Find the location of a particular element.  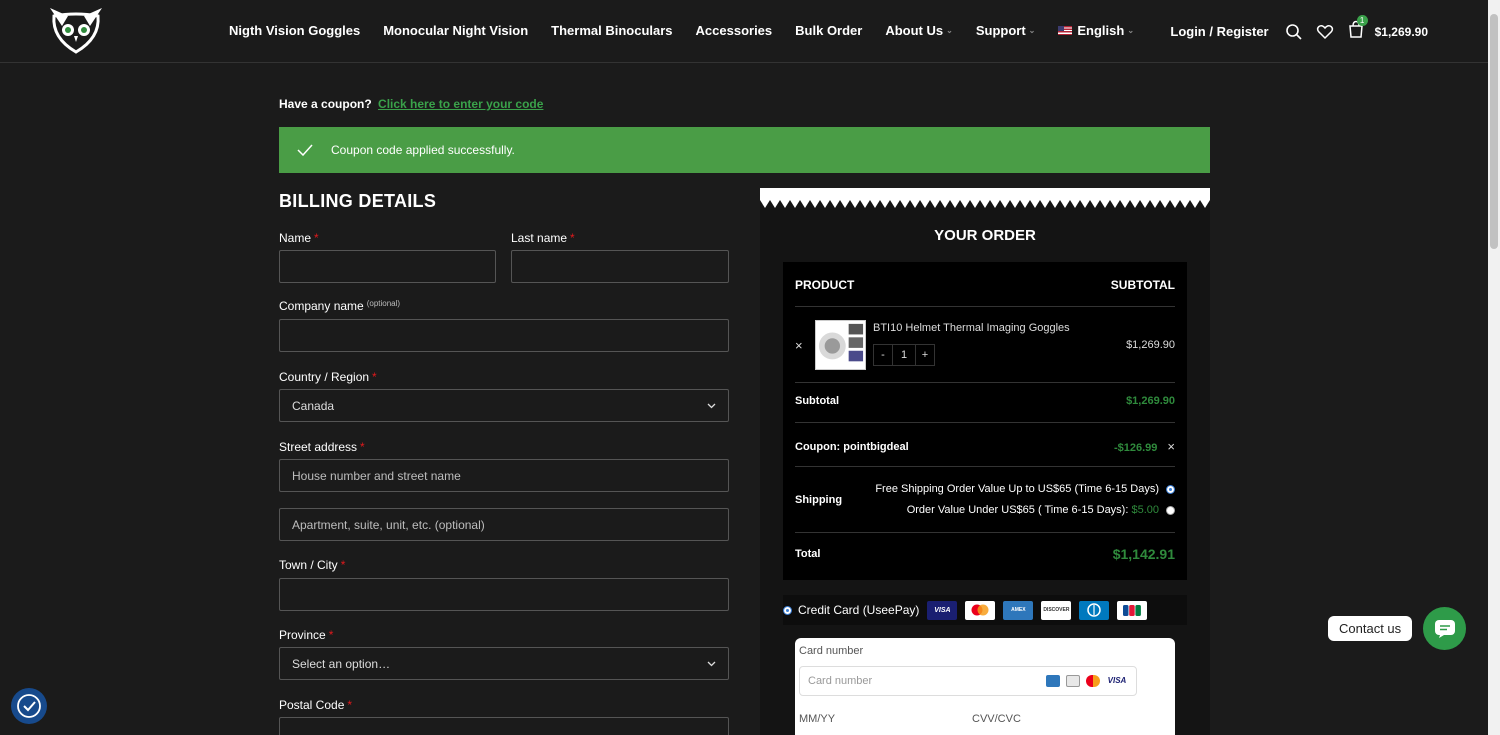

scrollbar is located at coordinates (1494, 367).